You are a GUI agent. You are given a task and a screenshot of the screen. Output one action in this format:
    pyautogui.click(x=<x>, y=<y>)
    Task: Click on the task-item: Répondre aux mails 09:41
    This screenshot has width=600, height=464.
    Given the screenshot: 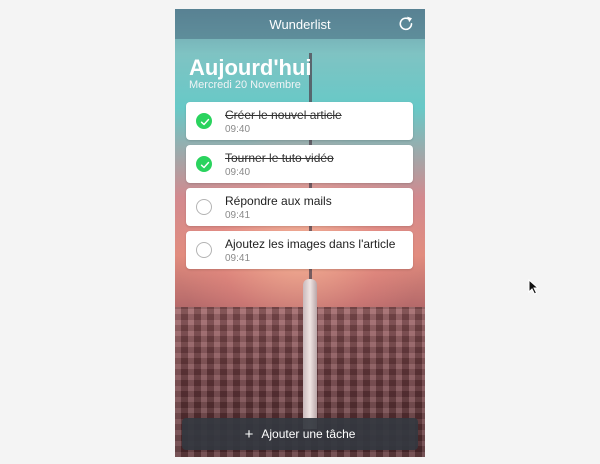 What is the action you would take?
    pyautogui.click(x=299, y=207)
    